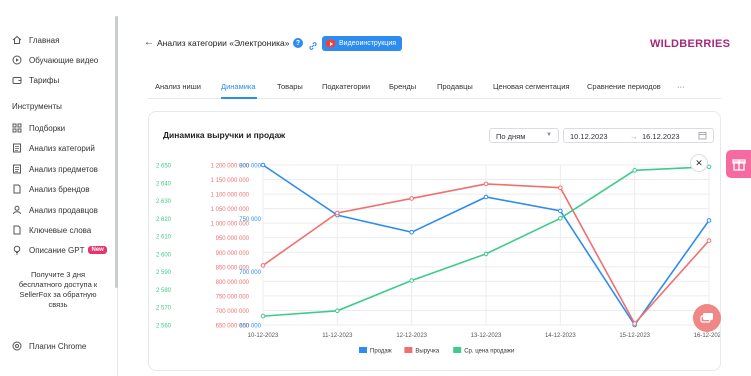 The image size is (751, 376). I want to click on video-icon, so click(17, 60).